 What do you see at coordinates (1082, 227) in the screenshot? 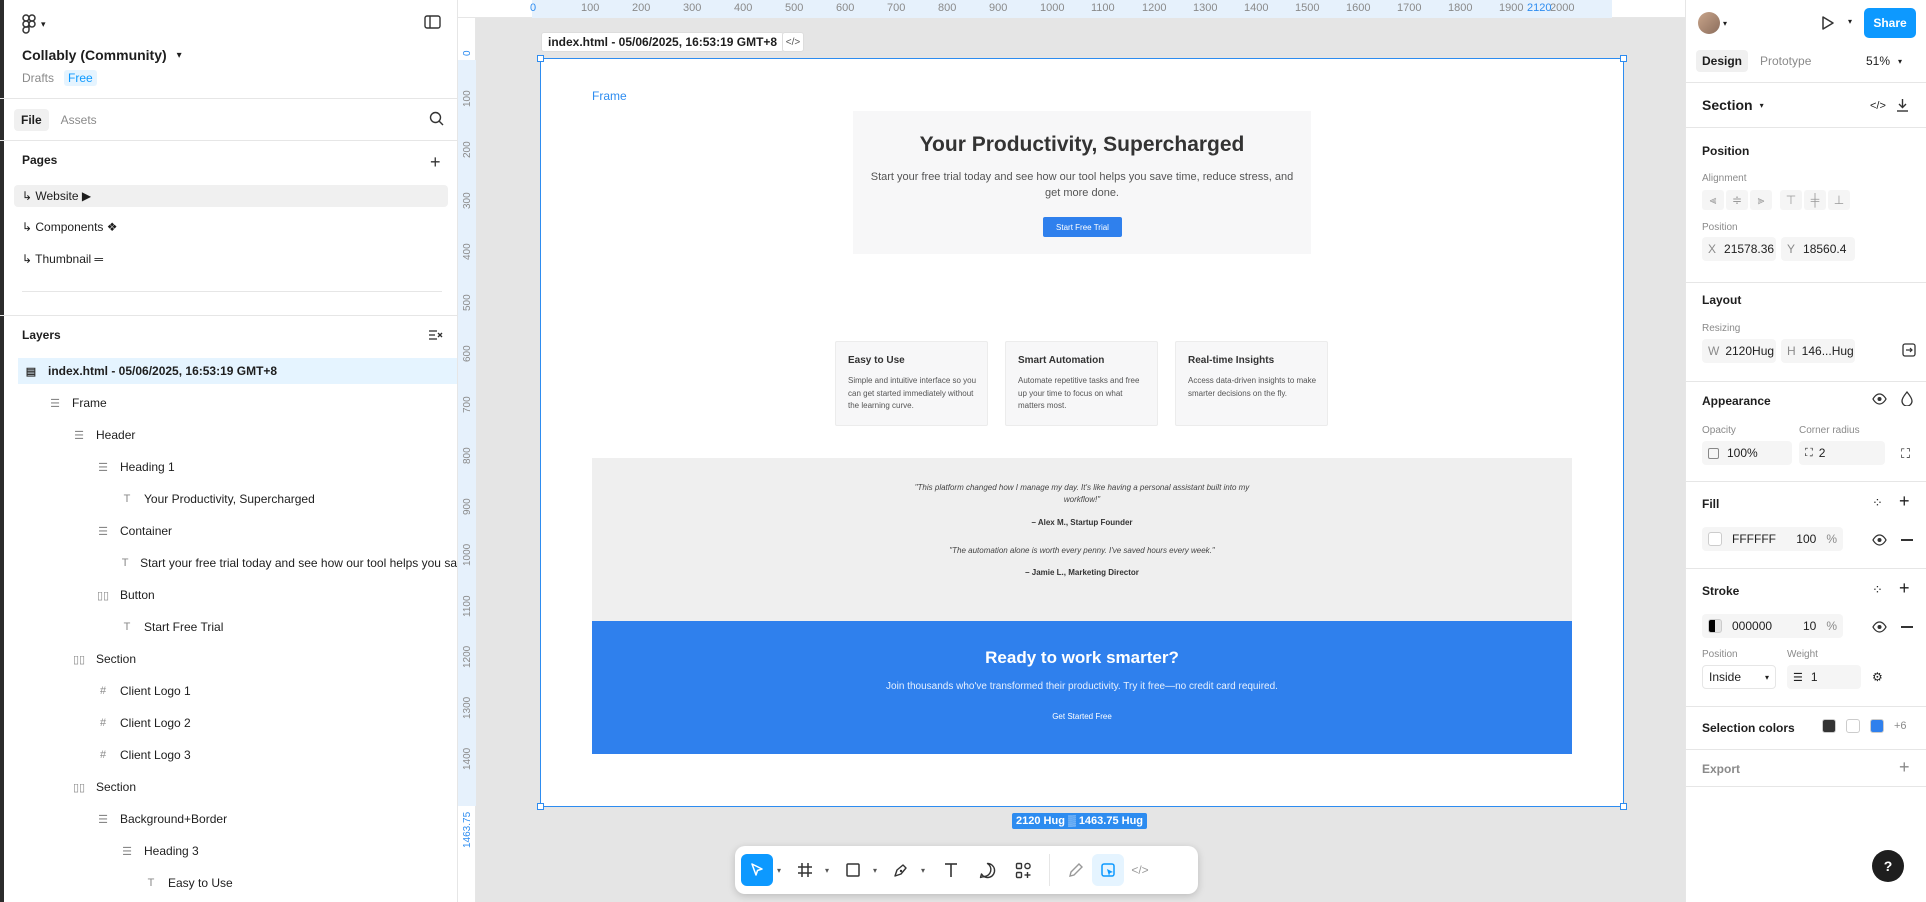
I see `start-free-trial-button: Start Free Trial` at bounding box center [1082, 227].